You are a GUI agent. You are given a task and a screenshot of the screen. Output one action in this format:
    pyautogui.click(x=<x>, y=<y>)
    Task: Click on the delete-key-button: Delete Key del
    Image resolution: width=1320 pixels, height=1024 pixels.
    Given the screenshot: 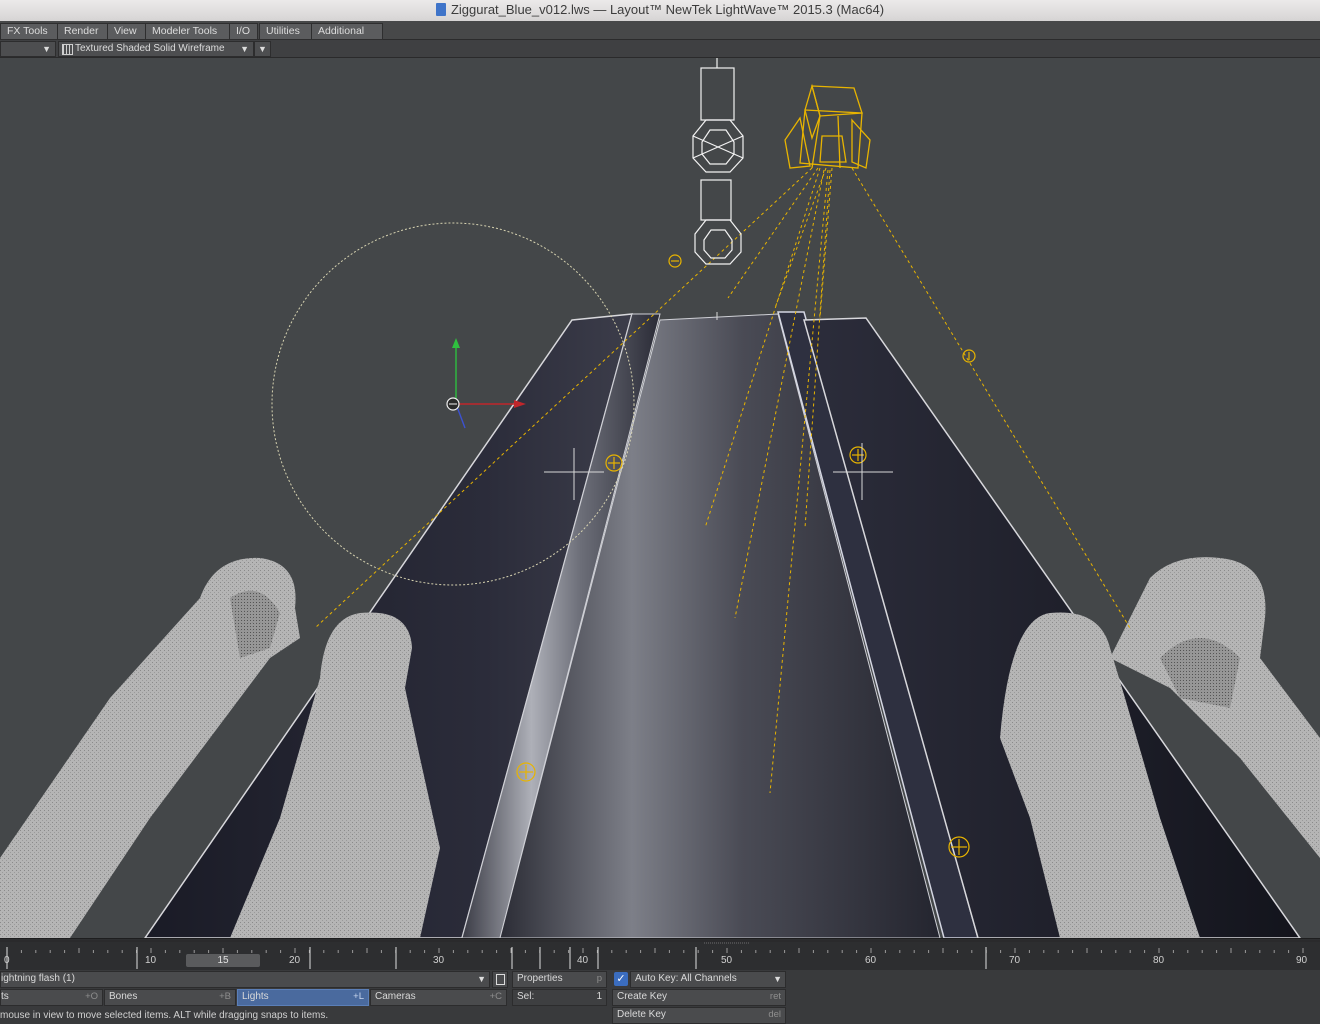 What is the action you would take?
    pyautogui.click(x=699, y=1015)
    